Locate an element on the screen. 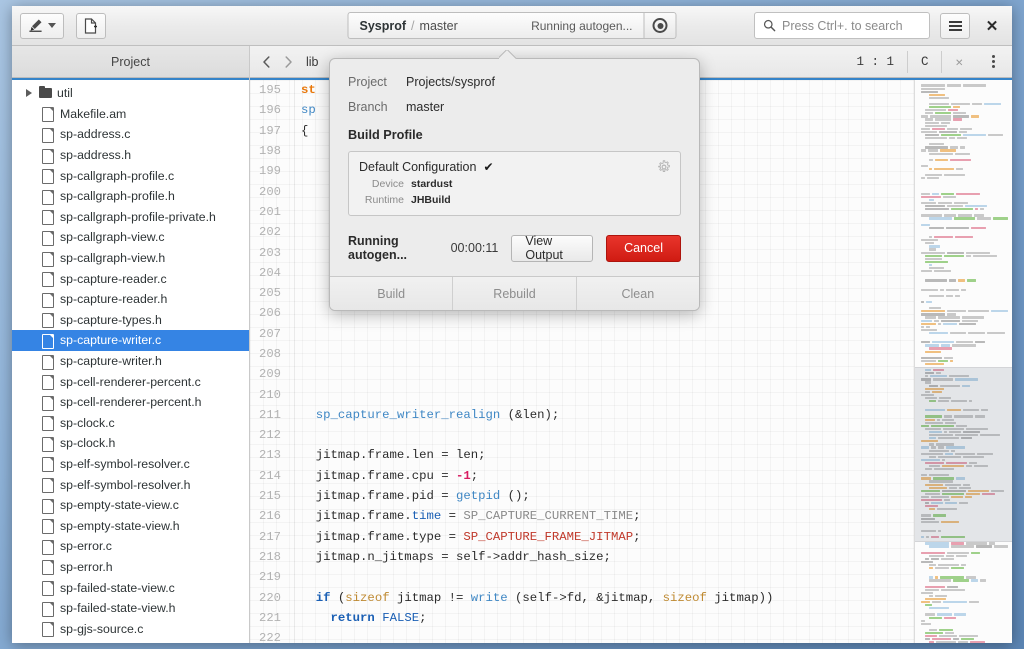  file-list-item: sp-clock.c is located at coordinates (130, 423).